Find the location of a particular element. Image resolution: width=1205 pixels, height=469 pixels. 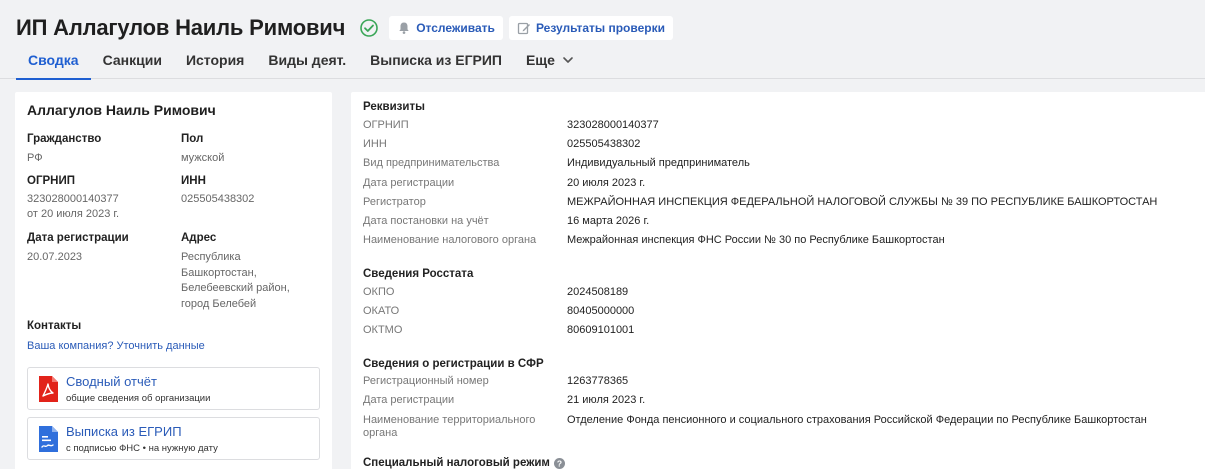

tab-sanctions: Санкции is located at coordinates (132, 62).